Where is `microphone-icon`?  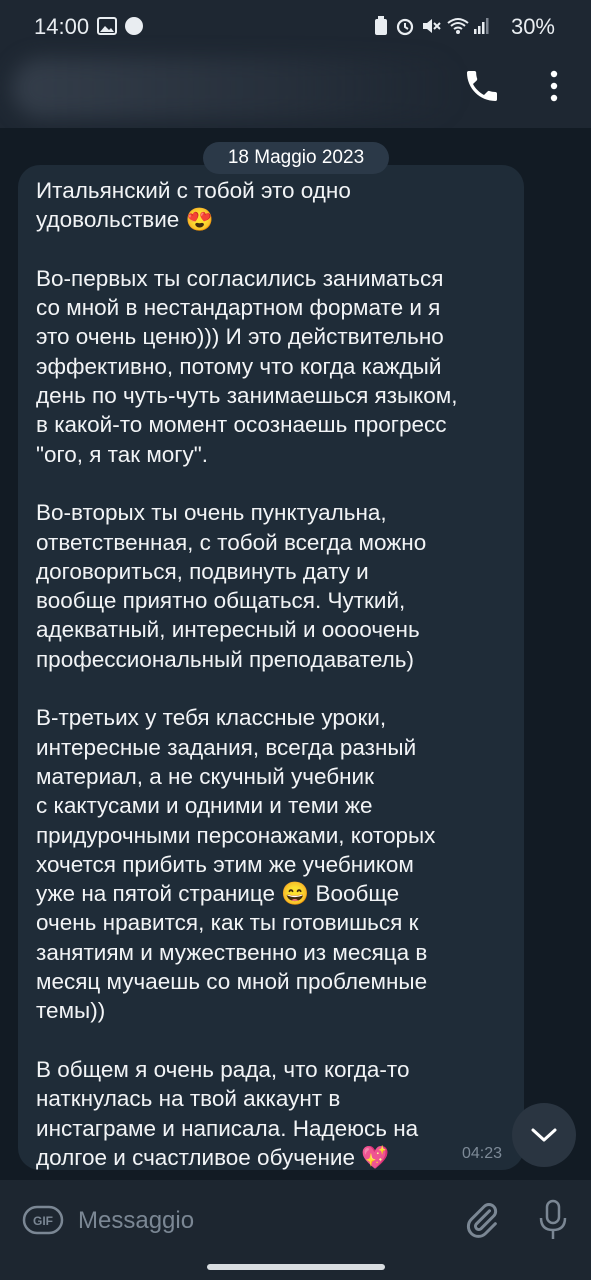 microphone-icon is located at coordinates (553, 1219).